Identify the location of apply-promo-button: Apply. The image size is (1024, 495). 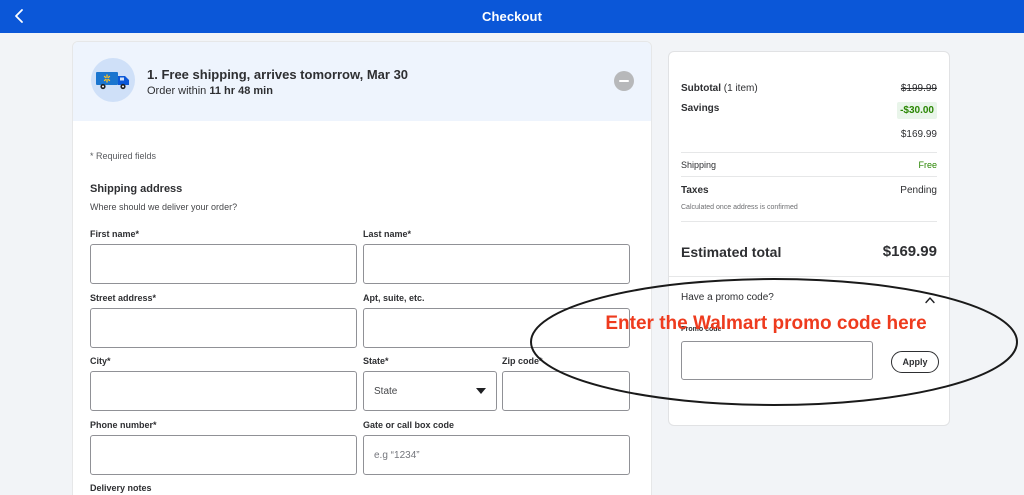
(915, 362).